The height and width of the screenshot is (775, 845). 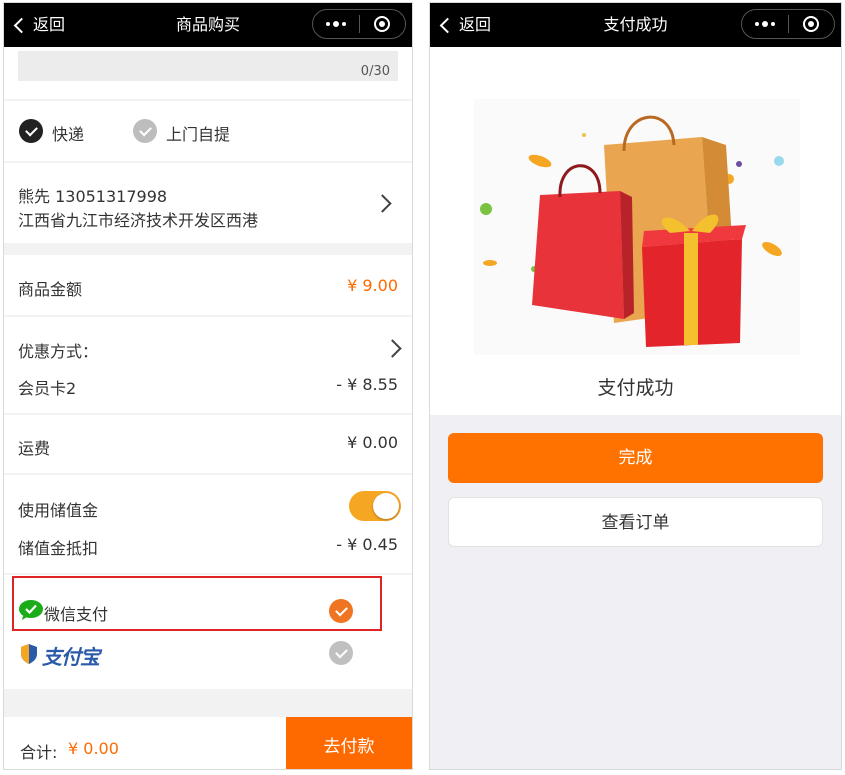 What do you see at coordinates (208, 285) in the screenshot?
I see `goods-amount-row: 商品金额 ¥ 9.00` at bounding box center [208, 285].